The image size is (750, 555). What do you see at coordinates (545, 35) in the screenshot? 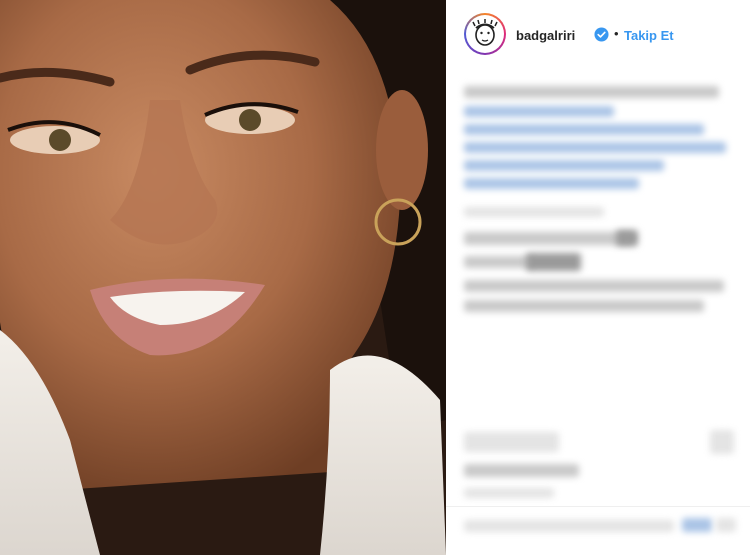
I see `username: badgalriri` at bounding box center [545, 35].